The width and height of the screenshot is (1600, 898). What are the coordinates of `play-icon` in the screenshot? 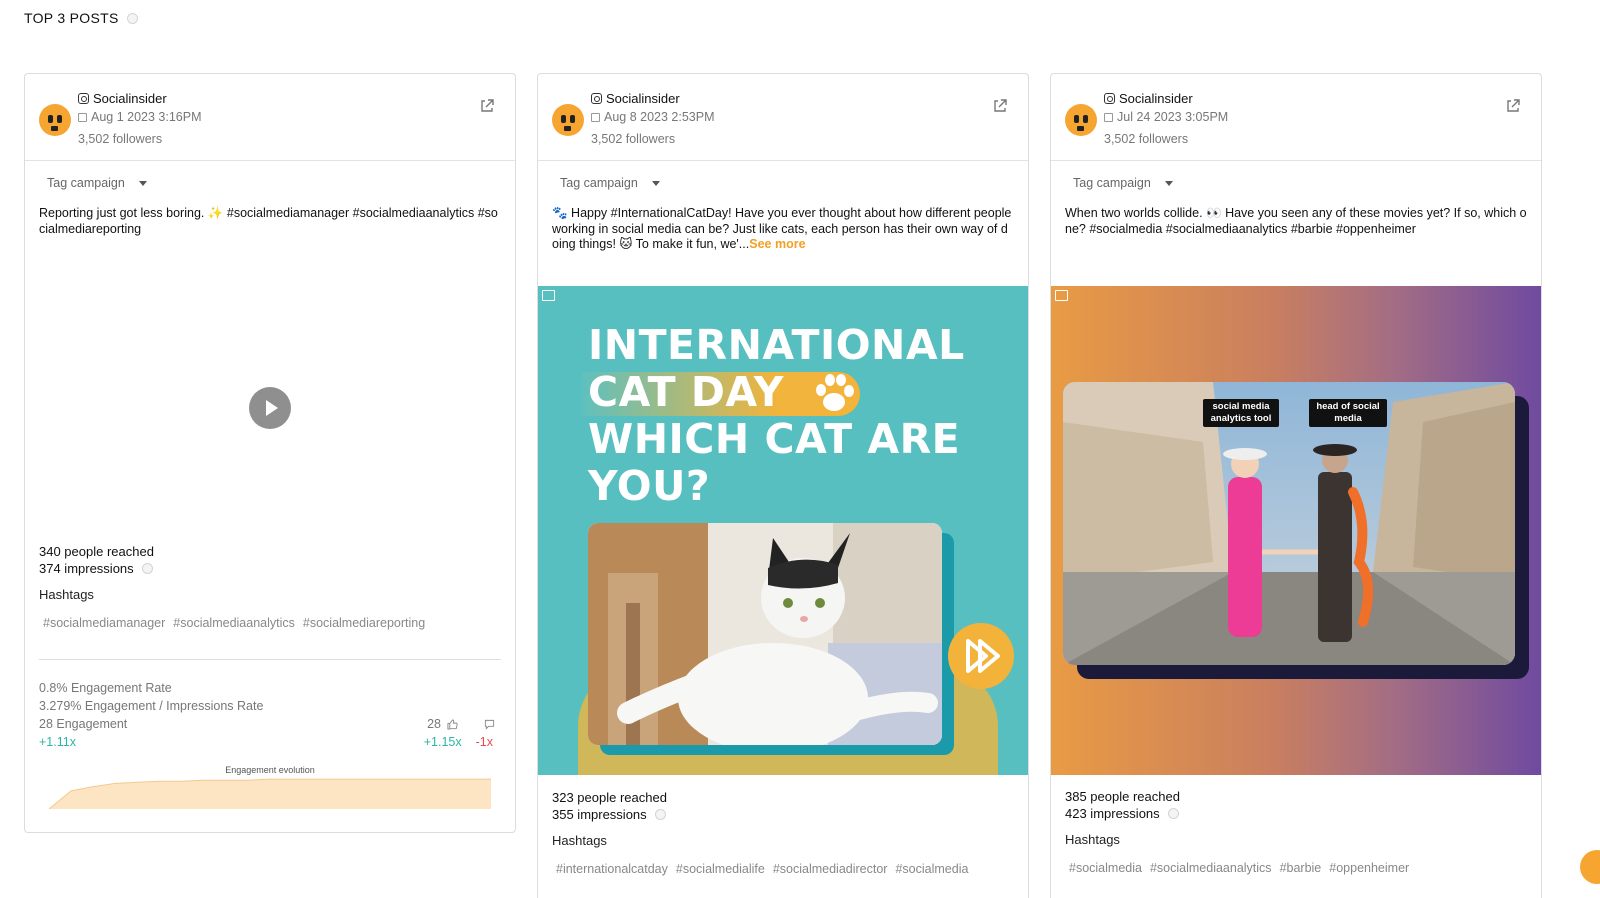 It's located at (270, 408).